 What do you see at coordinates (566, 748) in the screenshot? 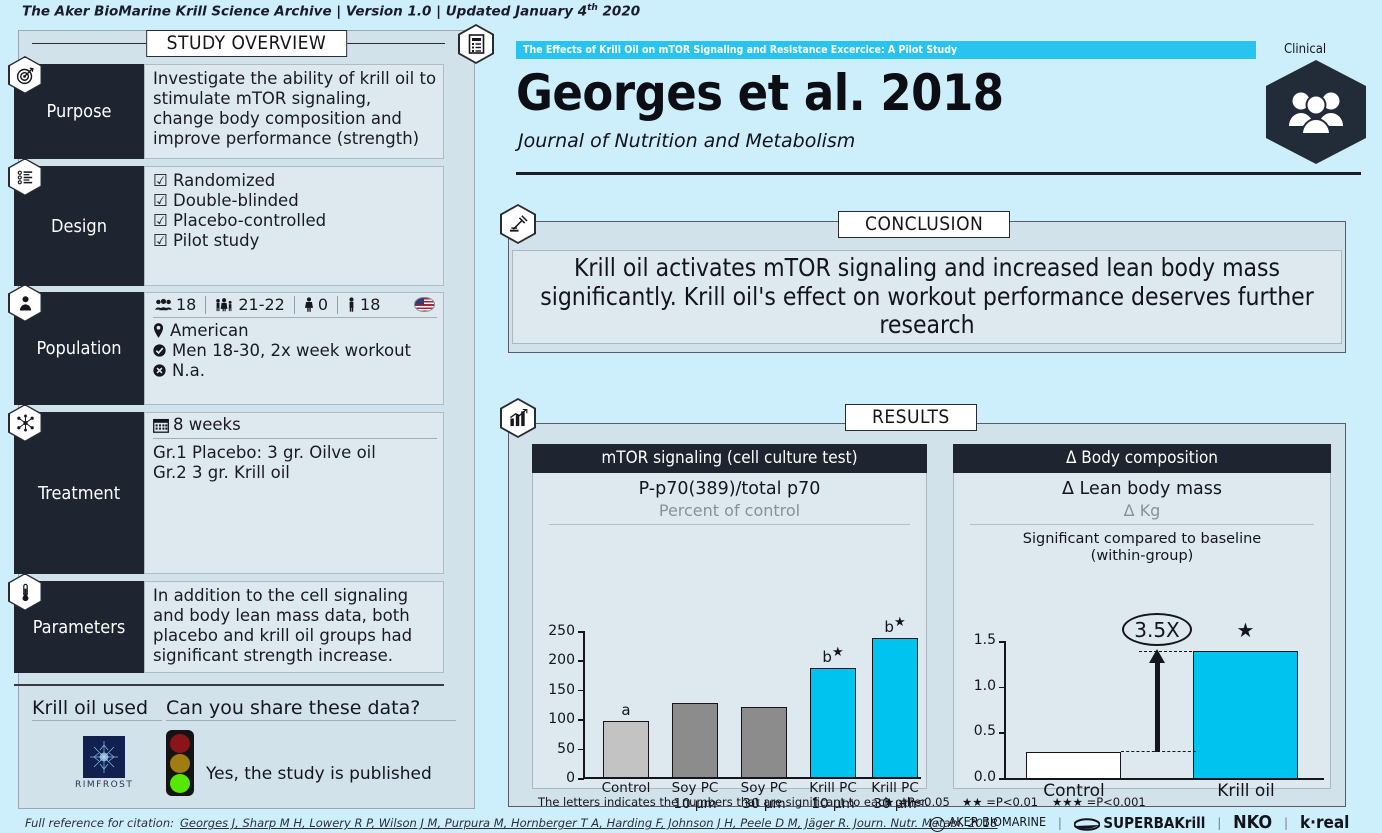
I see `y-tick-50: 50` at bounding box center [566, 748].